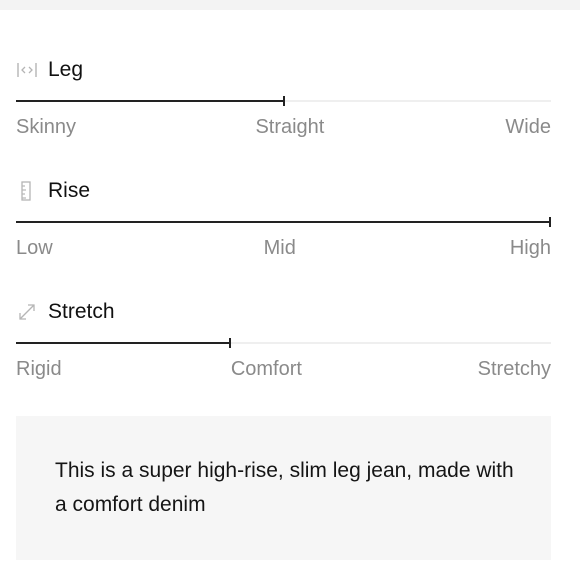 Image resolution: width=580 pixels, height=580 pixels. What do you see at coordinates (283, 70) in the screenshot?
I see `attribute-header: Leg` at bounding box center [283, 70].